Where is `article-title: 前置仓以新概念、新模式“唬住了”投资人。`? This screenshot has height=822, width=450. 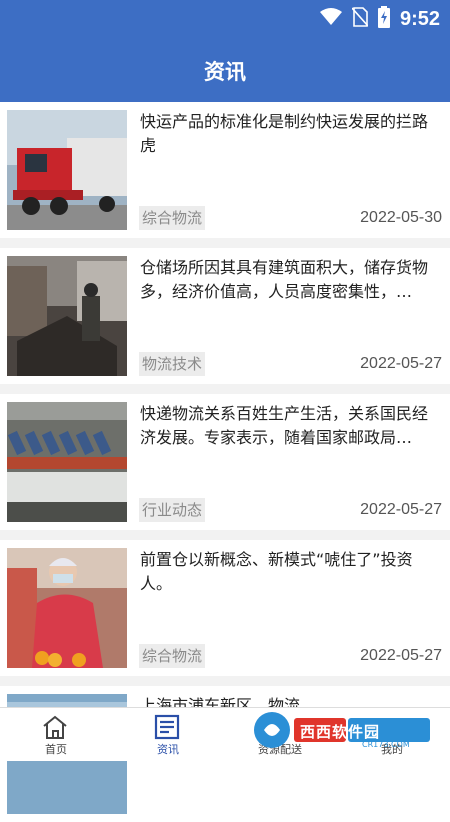 article-title: 前置仓以新概念、新模式“唬住了”投资人。 is located at coordinates (276, 571).